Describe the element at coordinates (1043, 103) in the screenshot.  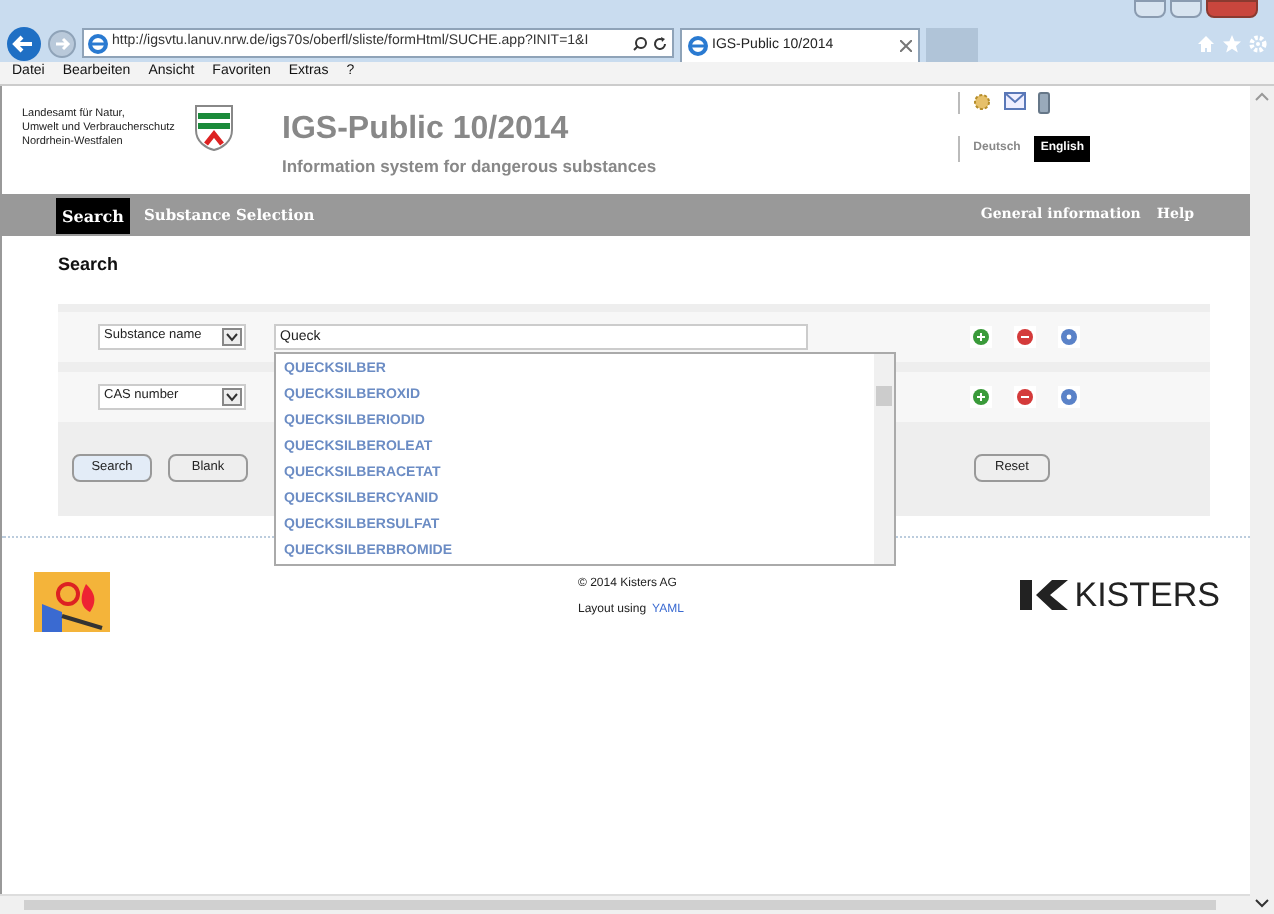
I see `phone-icon` at that location.